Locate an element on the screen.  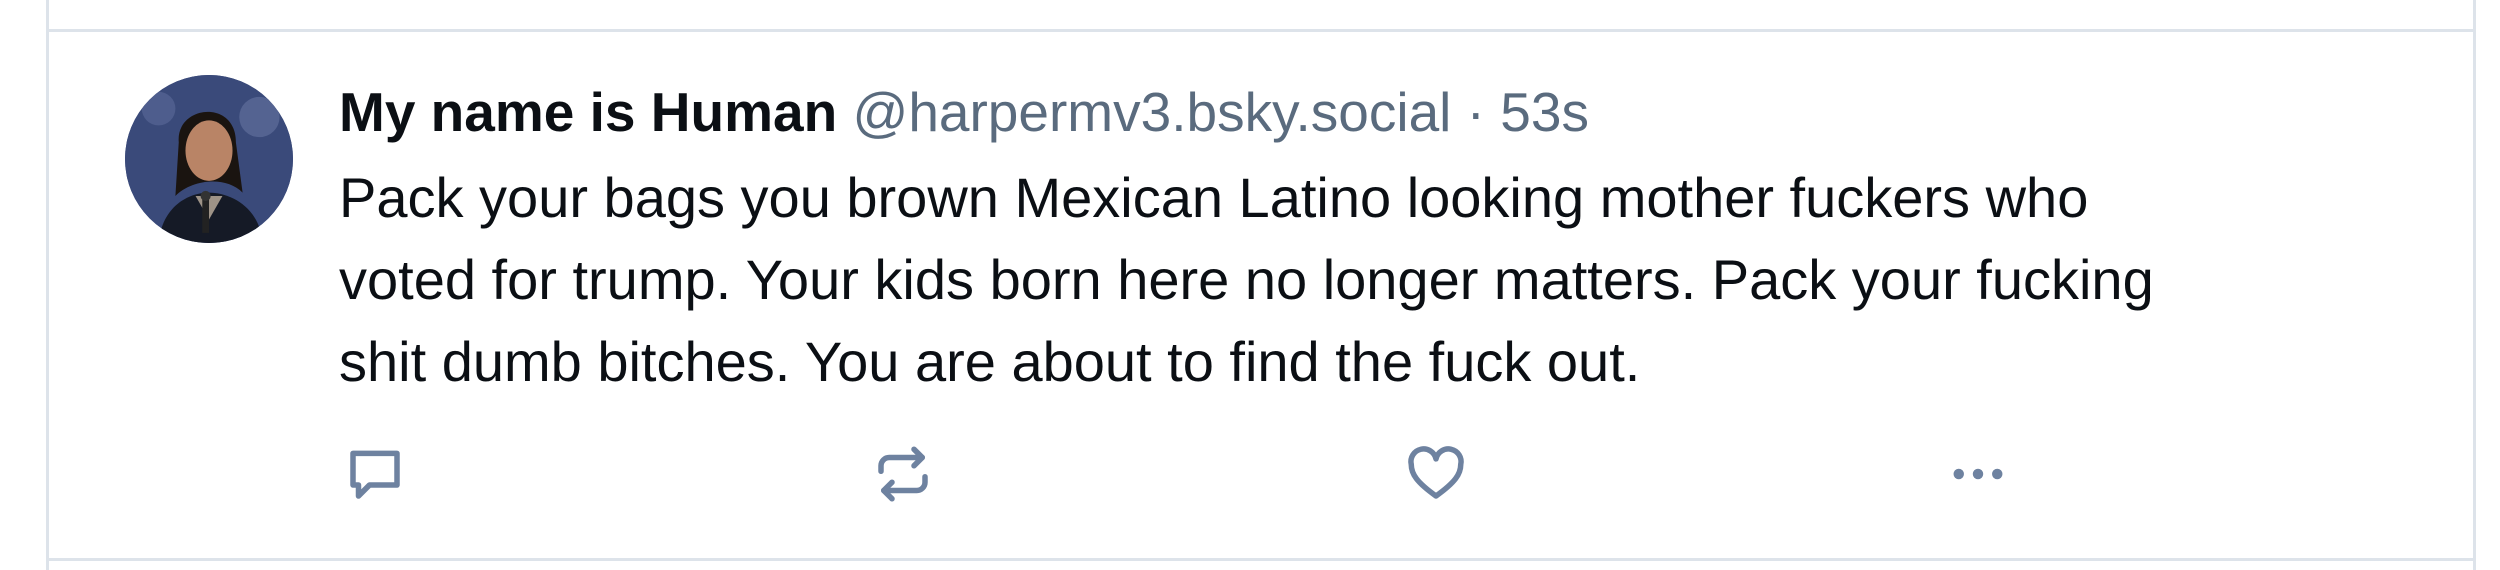
more-options-button is located at coordinates (1978, 474).